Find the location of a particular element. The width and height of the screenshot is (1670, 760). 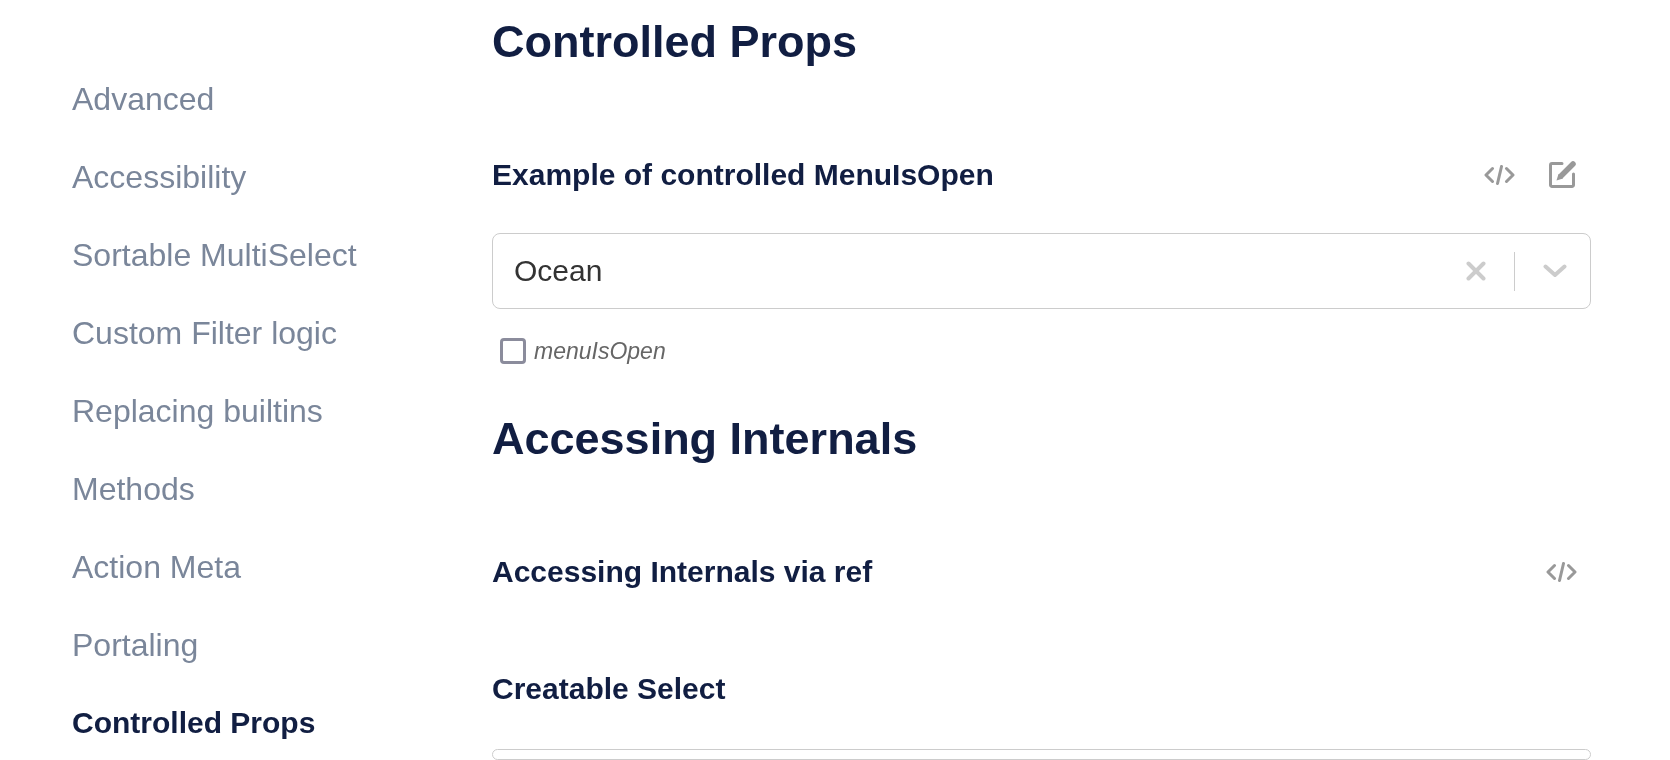

sidebar-link: Custom Filter logic is located at coordinates (204, 333).